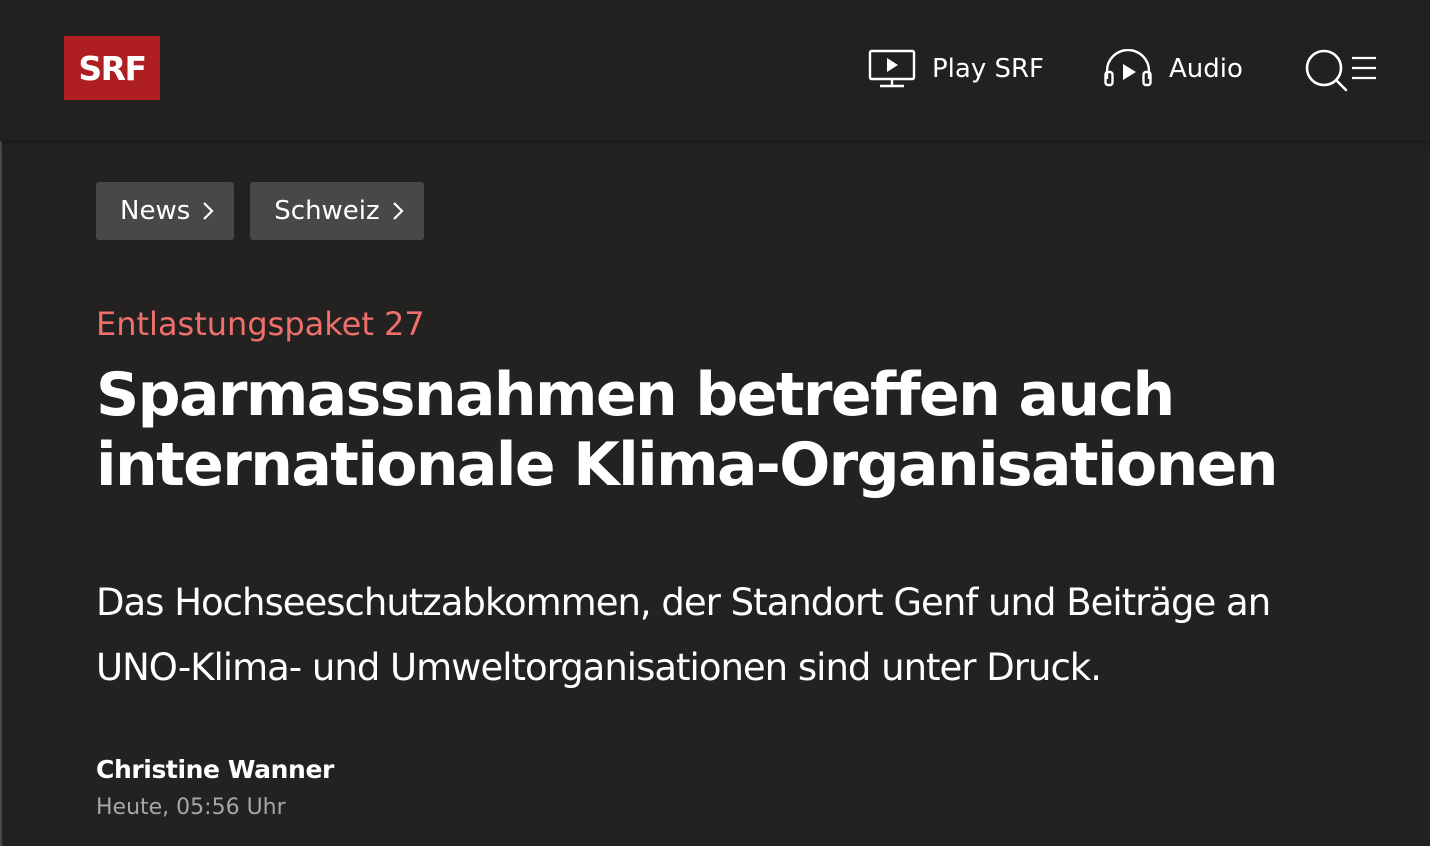 The image size is (1430, 846). What do you see at coordinates (191, 807) in the screenshot?
I see `article-date: Heute, 05:56 Uhr` at bounding box center [191, 807].